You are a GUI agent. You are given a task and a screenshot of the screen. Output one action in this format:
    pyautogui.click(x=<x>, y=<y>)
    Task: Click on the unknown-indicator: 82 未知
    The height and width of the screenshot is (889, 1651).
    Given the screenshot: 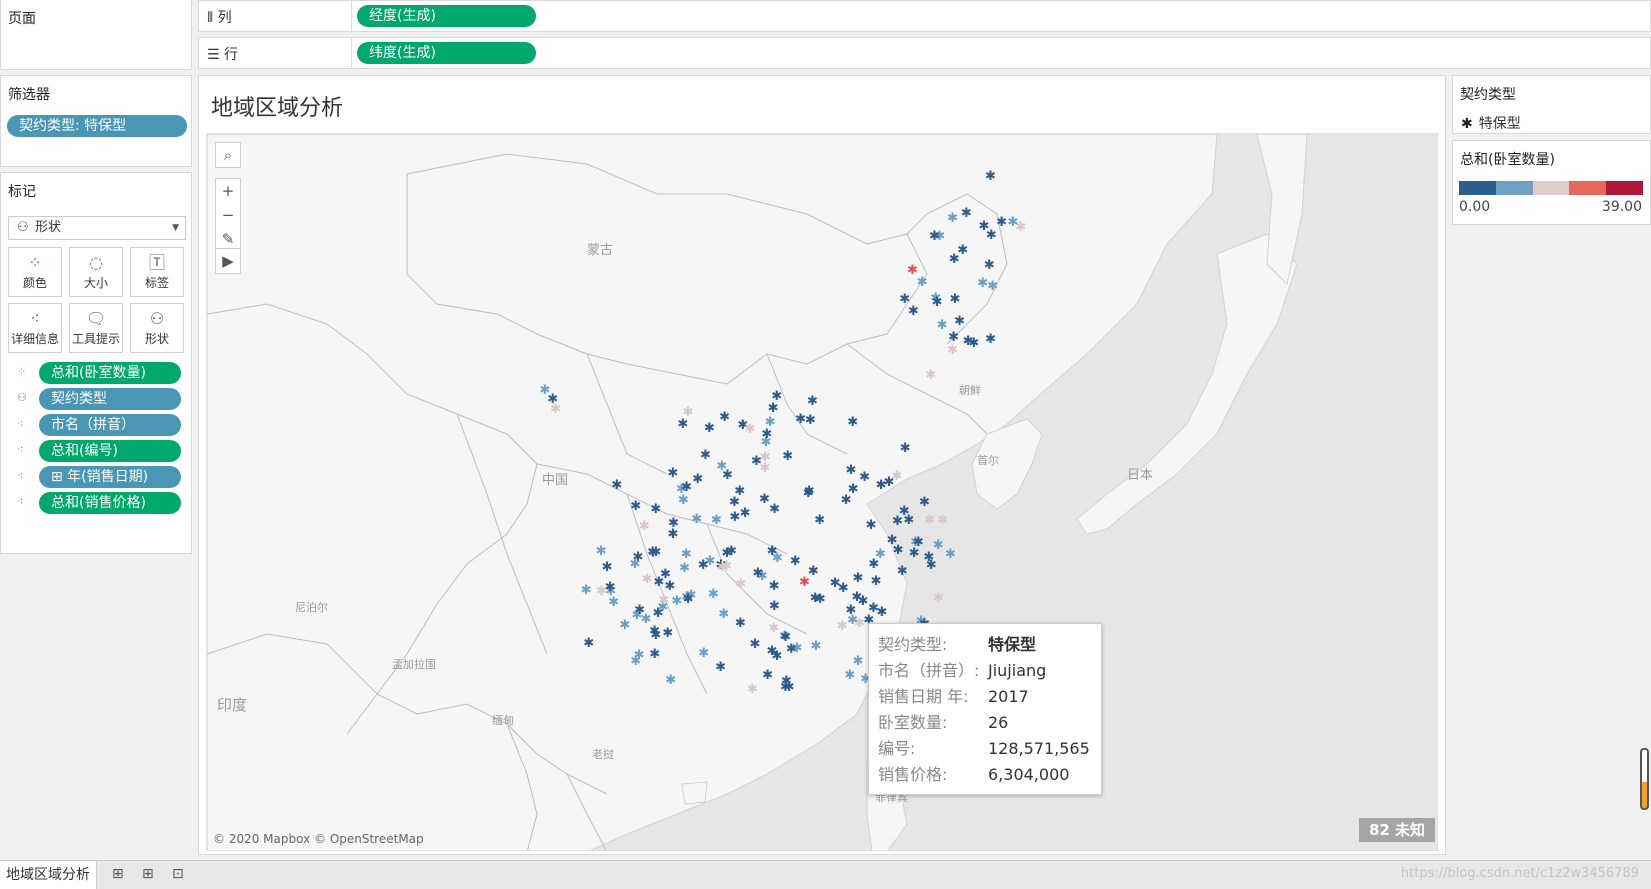 What is the action you would take?
    pyautogui.click(x=1397, y=830)
    